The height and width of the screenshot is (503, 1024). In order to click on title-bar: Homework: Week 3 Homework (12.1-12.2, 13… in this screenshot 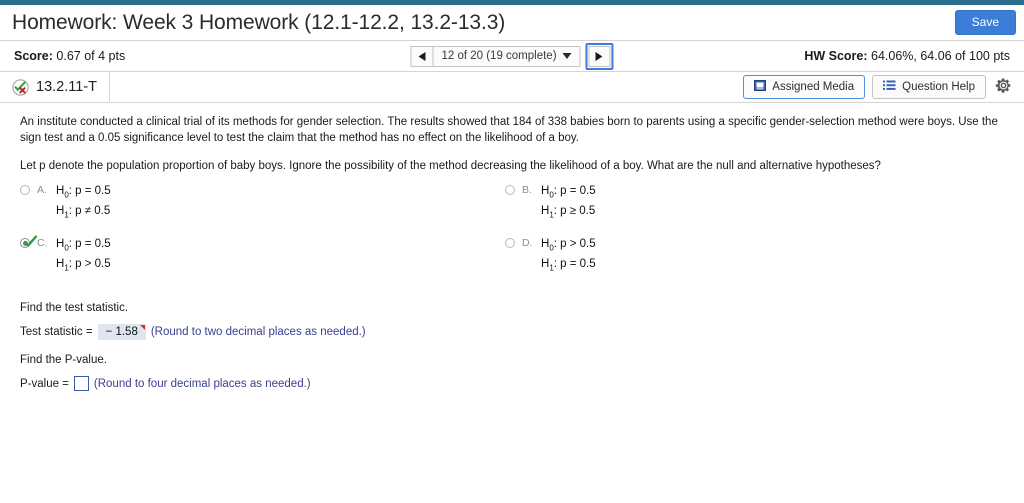, I will do `click(512, 22)`.